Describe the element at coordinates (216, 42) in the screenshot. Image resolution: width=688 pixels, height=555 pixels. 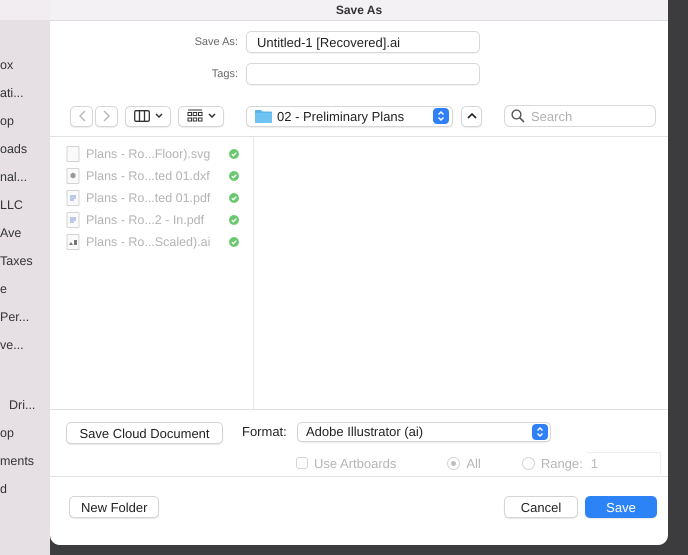
I see `field-label: Save As:` at that location.